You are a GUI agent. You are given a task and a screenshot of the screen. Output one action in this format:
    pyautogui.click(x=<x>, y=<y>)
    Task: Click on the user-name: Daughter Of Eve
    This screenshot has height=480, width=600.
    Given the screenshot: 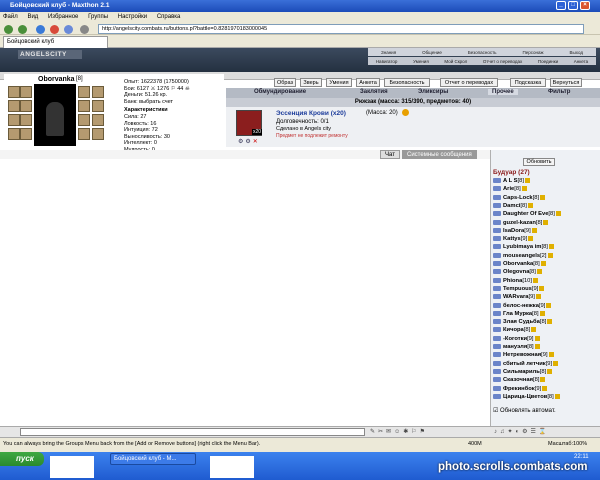 What is the action you would take?
    pyautogui.click(x=525, y=214)
    